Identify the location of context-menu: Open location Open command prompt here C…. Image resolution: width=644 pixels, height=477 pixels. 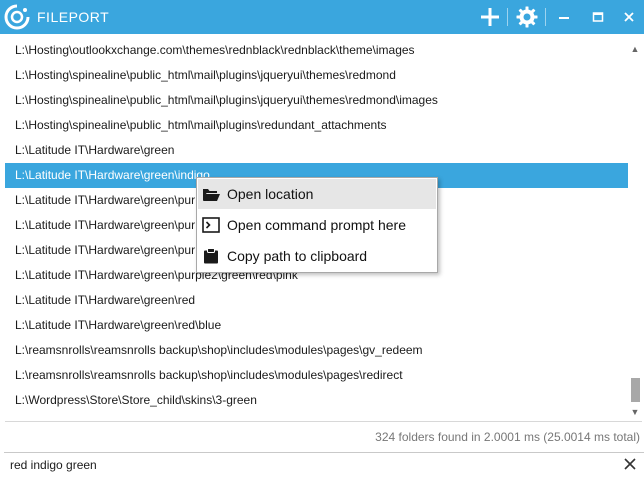
(317, 225).